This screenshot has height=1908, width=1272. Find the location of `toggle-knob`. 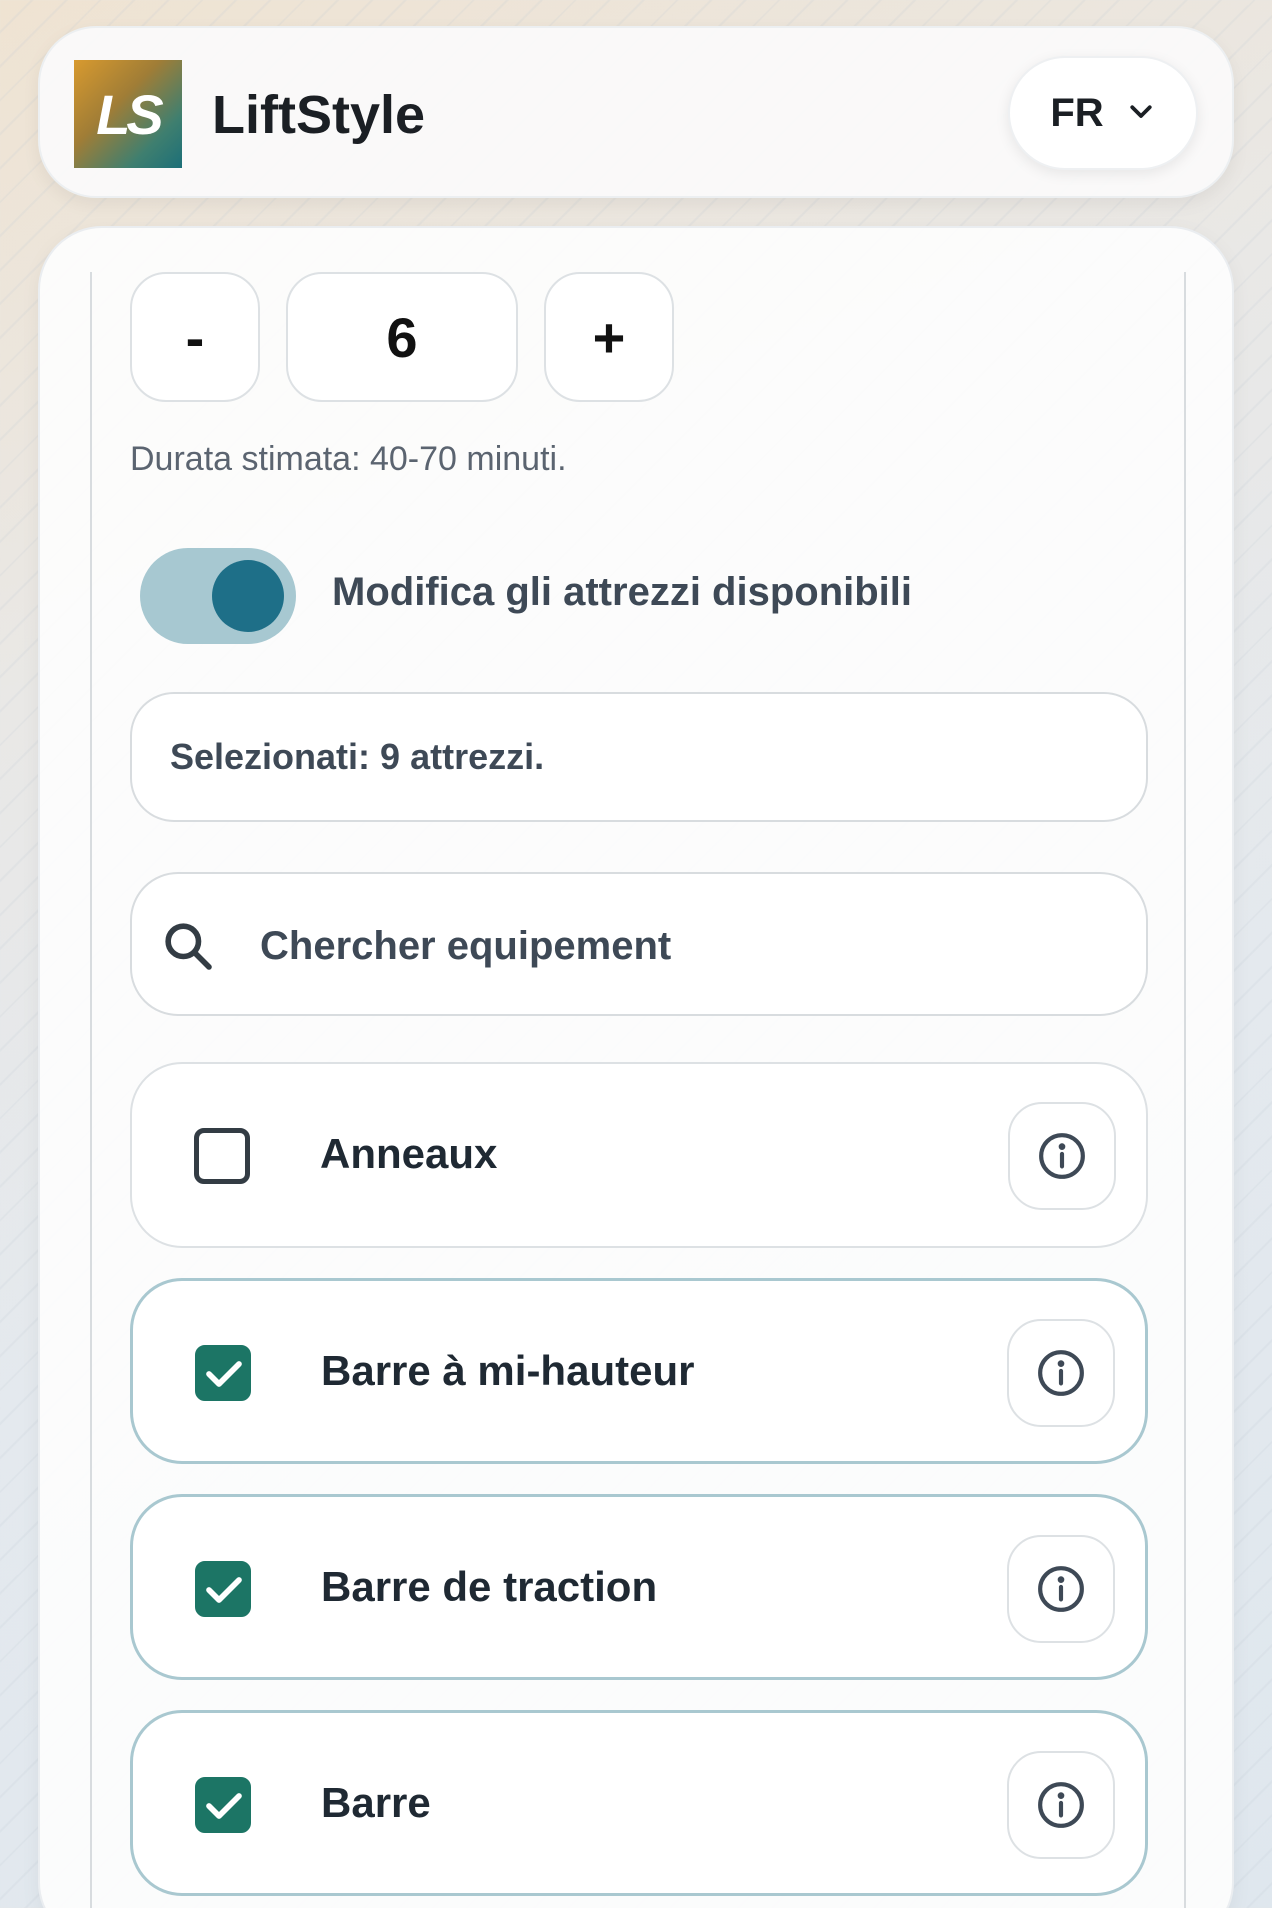

toggle-knob is located at coordinates (248, 596).